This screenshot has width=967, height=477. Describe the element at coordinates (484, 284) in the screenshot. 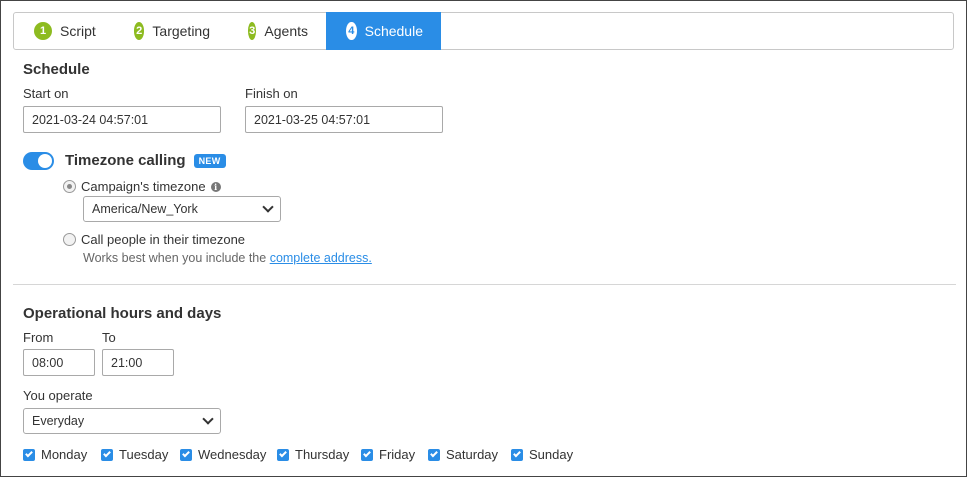

I see `section-divider` at that location.